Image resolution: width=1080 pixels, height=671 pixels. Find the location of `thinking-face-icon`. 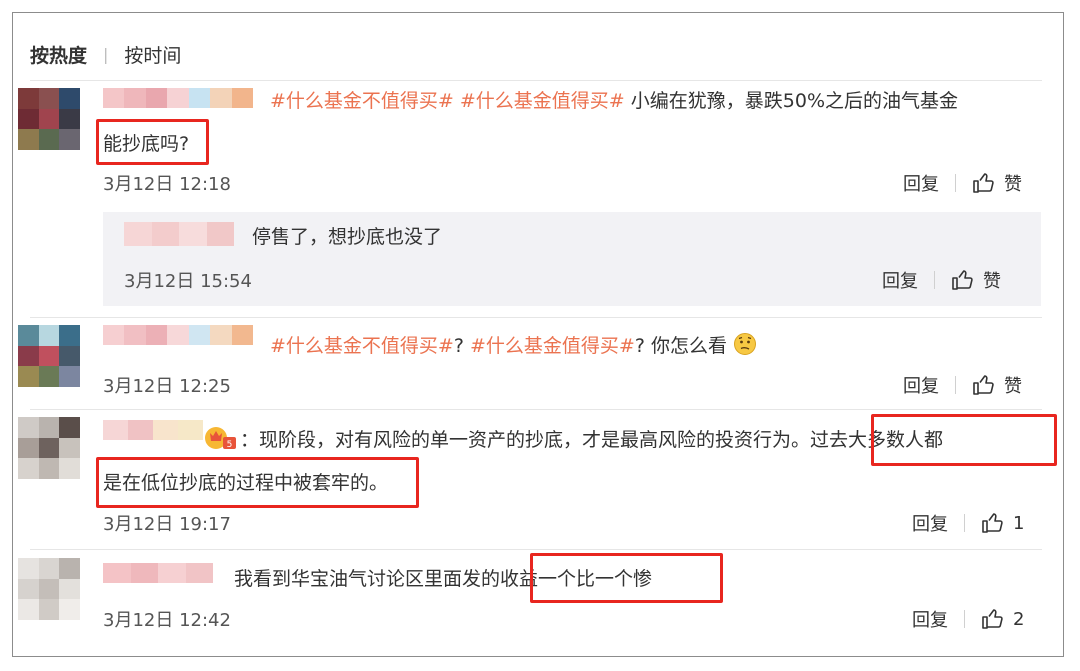

thinking-face-icon is located at coordinates (745, 344).